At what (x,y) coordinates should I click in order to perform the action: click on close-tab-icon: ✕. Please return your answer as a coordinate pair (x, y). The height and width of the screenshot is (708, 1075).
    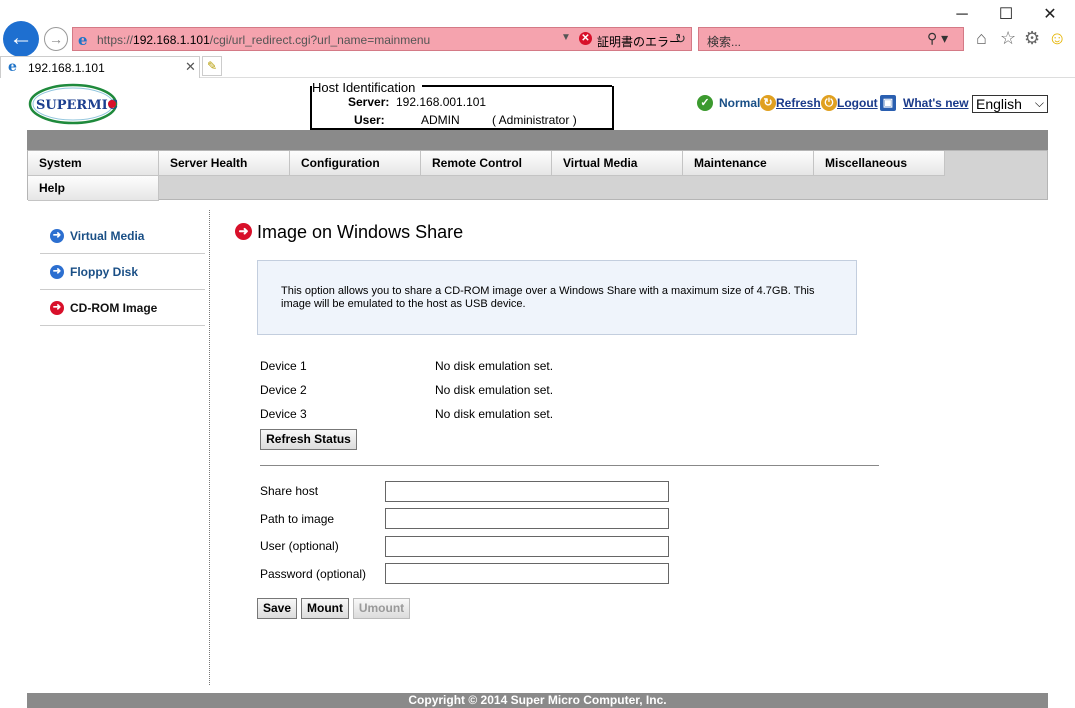
    Looking at the image, I should click on (190, 67).